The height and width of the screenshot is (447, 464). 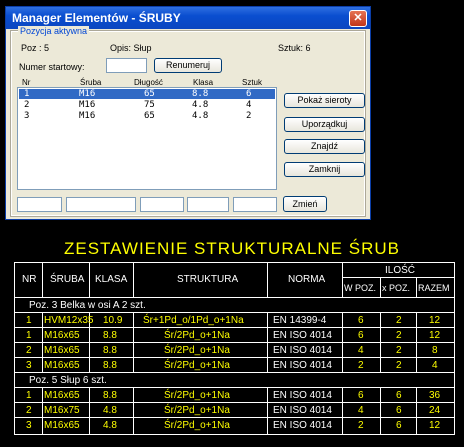 I want to click on col-header-norma: NORMA, so click(x=307, y=279).